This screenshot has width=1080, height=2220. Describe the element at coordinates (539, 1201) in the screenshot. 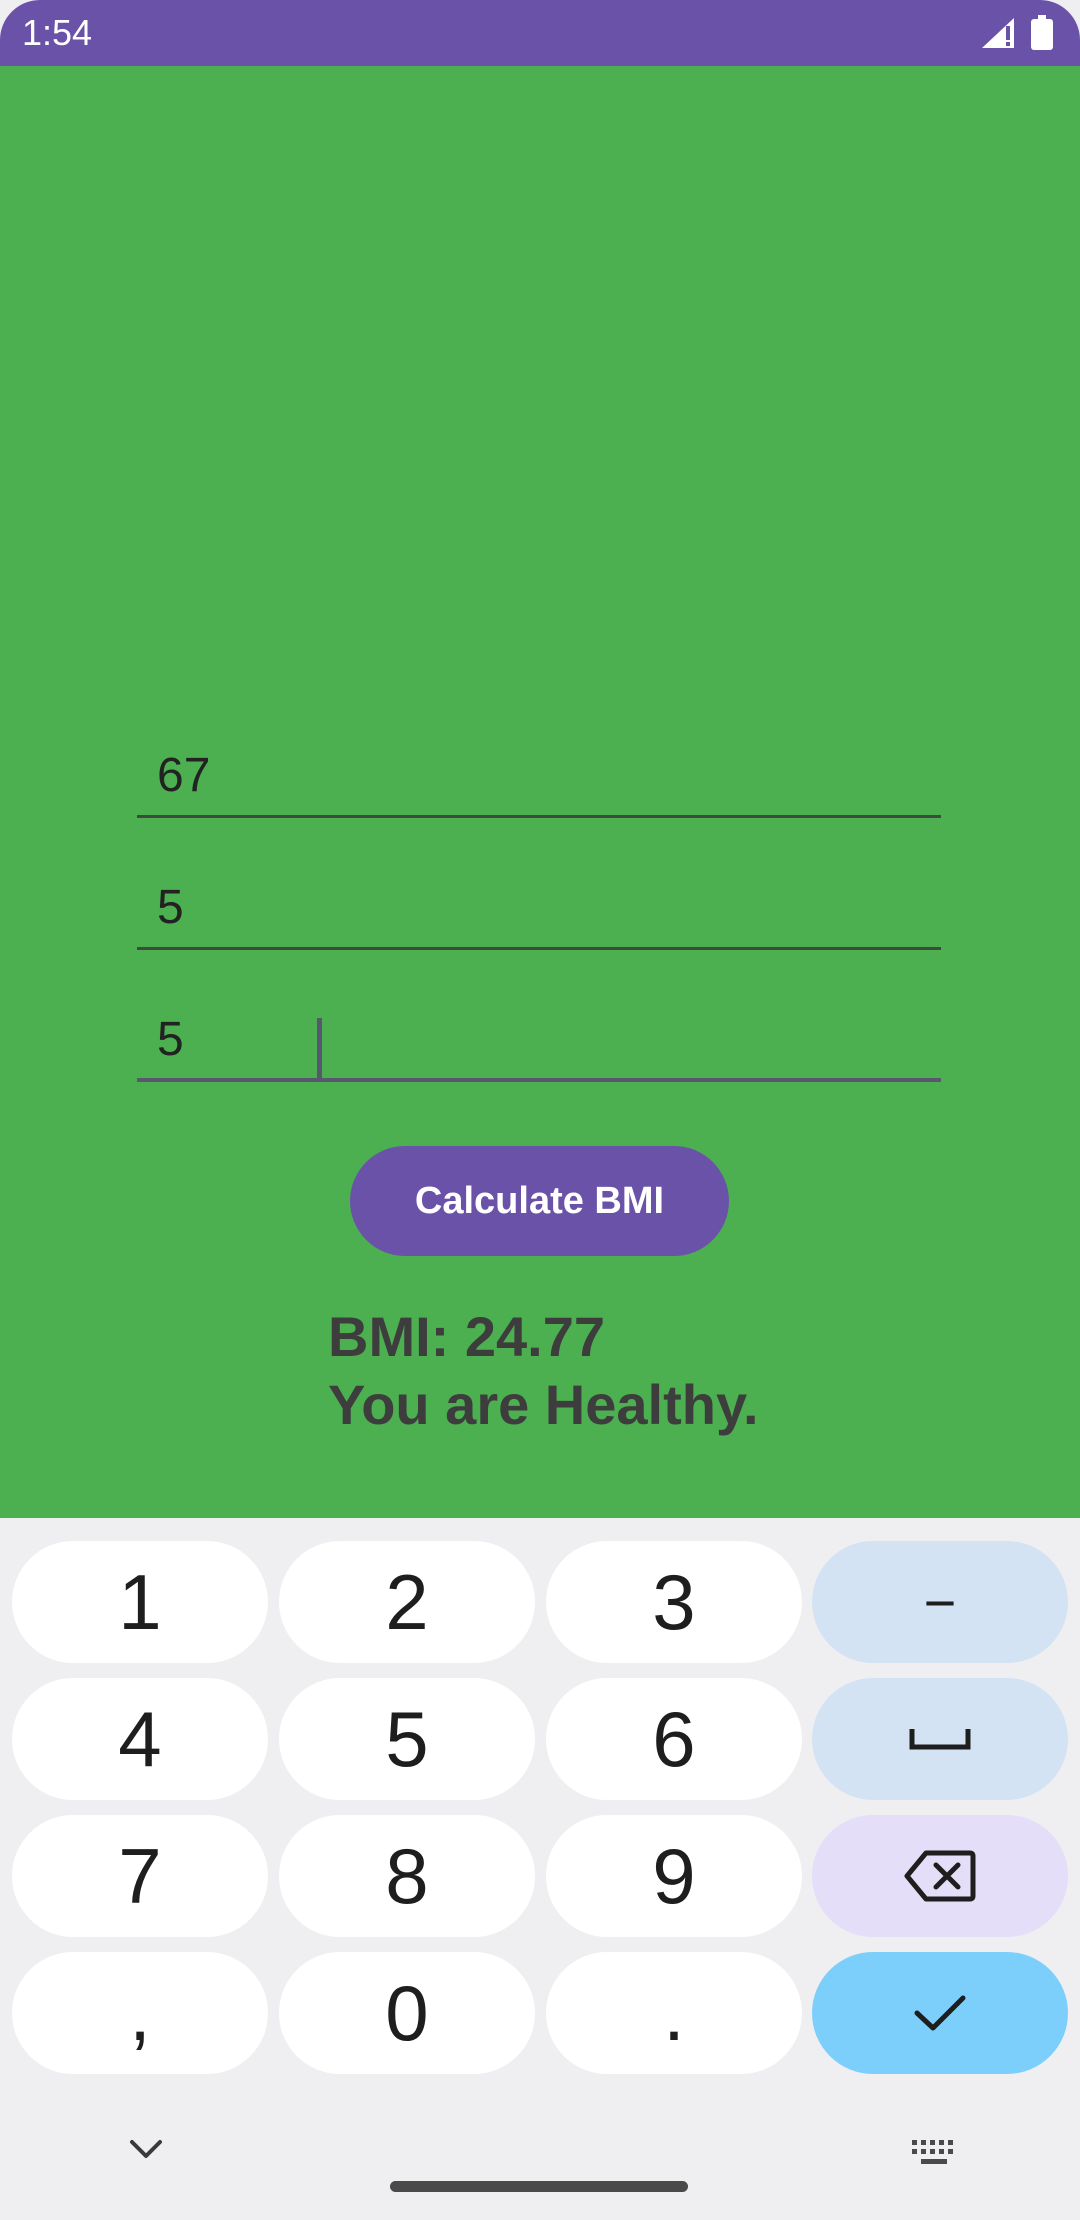

I see `calculate-bmi-button: Calculate BMI` at that location.